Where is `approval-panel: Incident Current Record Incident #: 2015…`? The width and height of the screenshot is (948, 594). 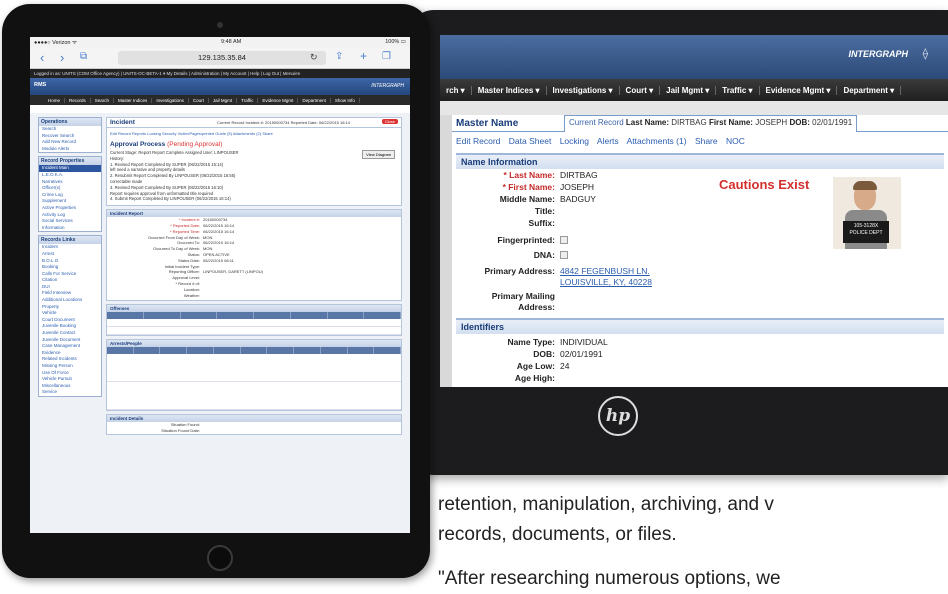
approval-panel: Incident Current Record Incident #: 2015… is located at coordinates (254, 162).